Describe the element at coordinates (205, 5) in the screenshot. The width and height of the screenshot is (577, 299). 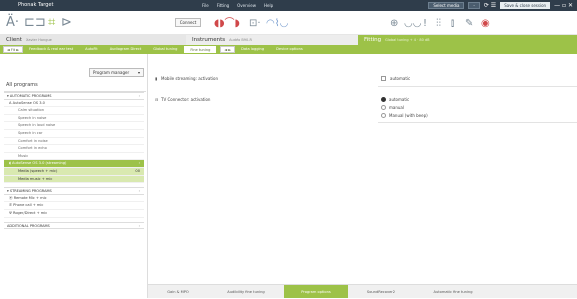
I see `menu-file: File` at that location.